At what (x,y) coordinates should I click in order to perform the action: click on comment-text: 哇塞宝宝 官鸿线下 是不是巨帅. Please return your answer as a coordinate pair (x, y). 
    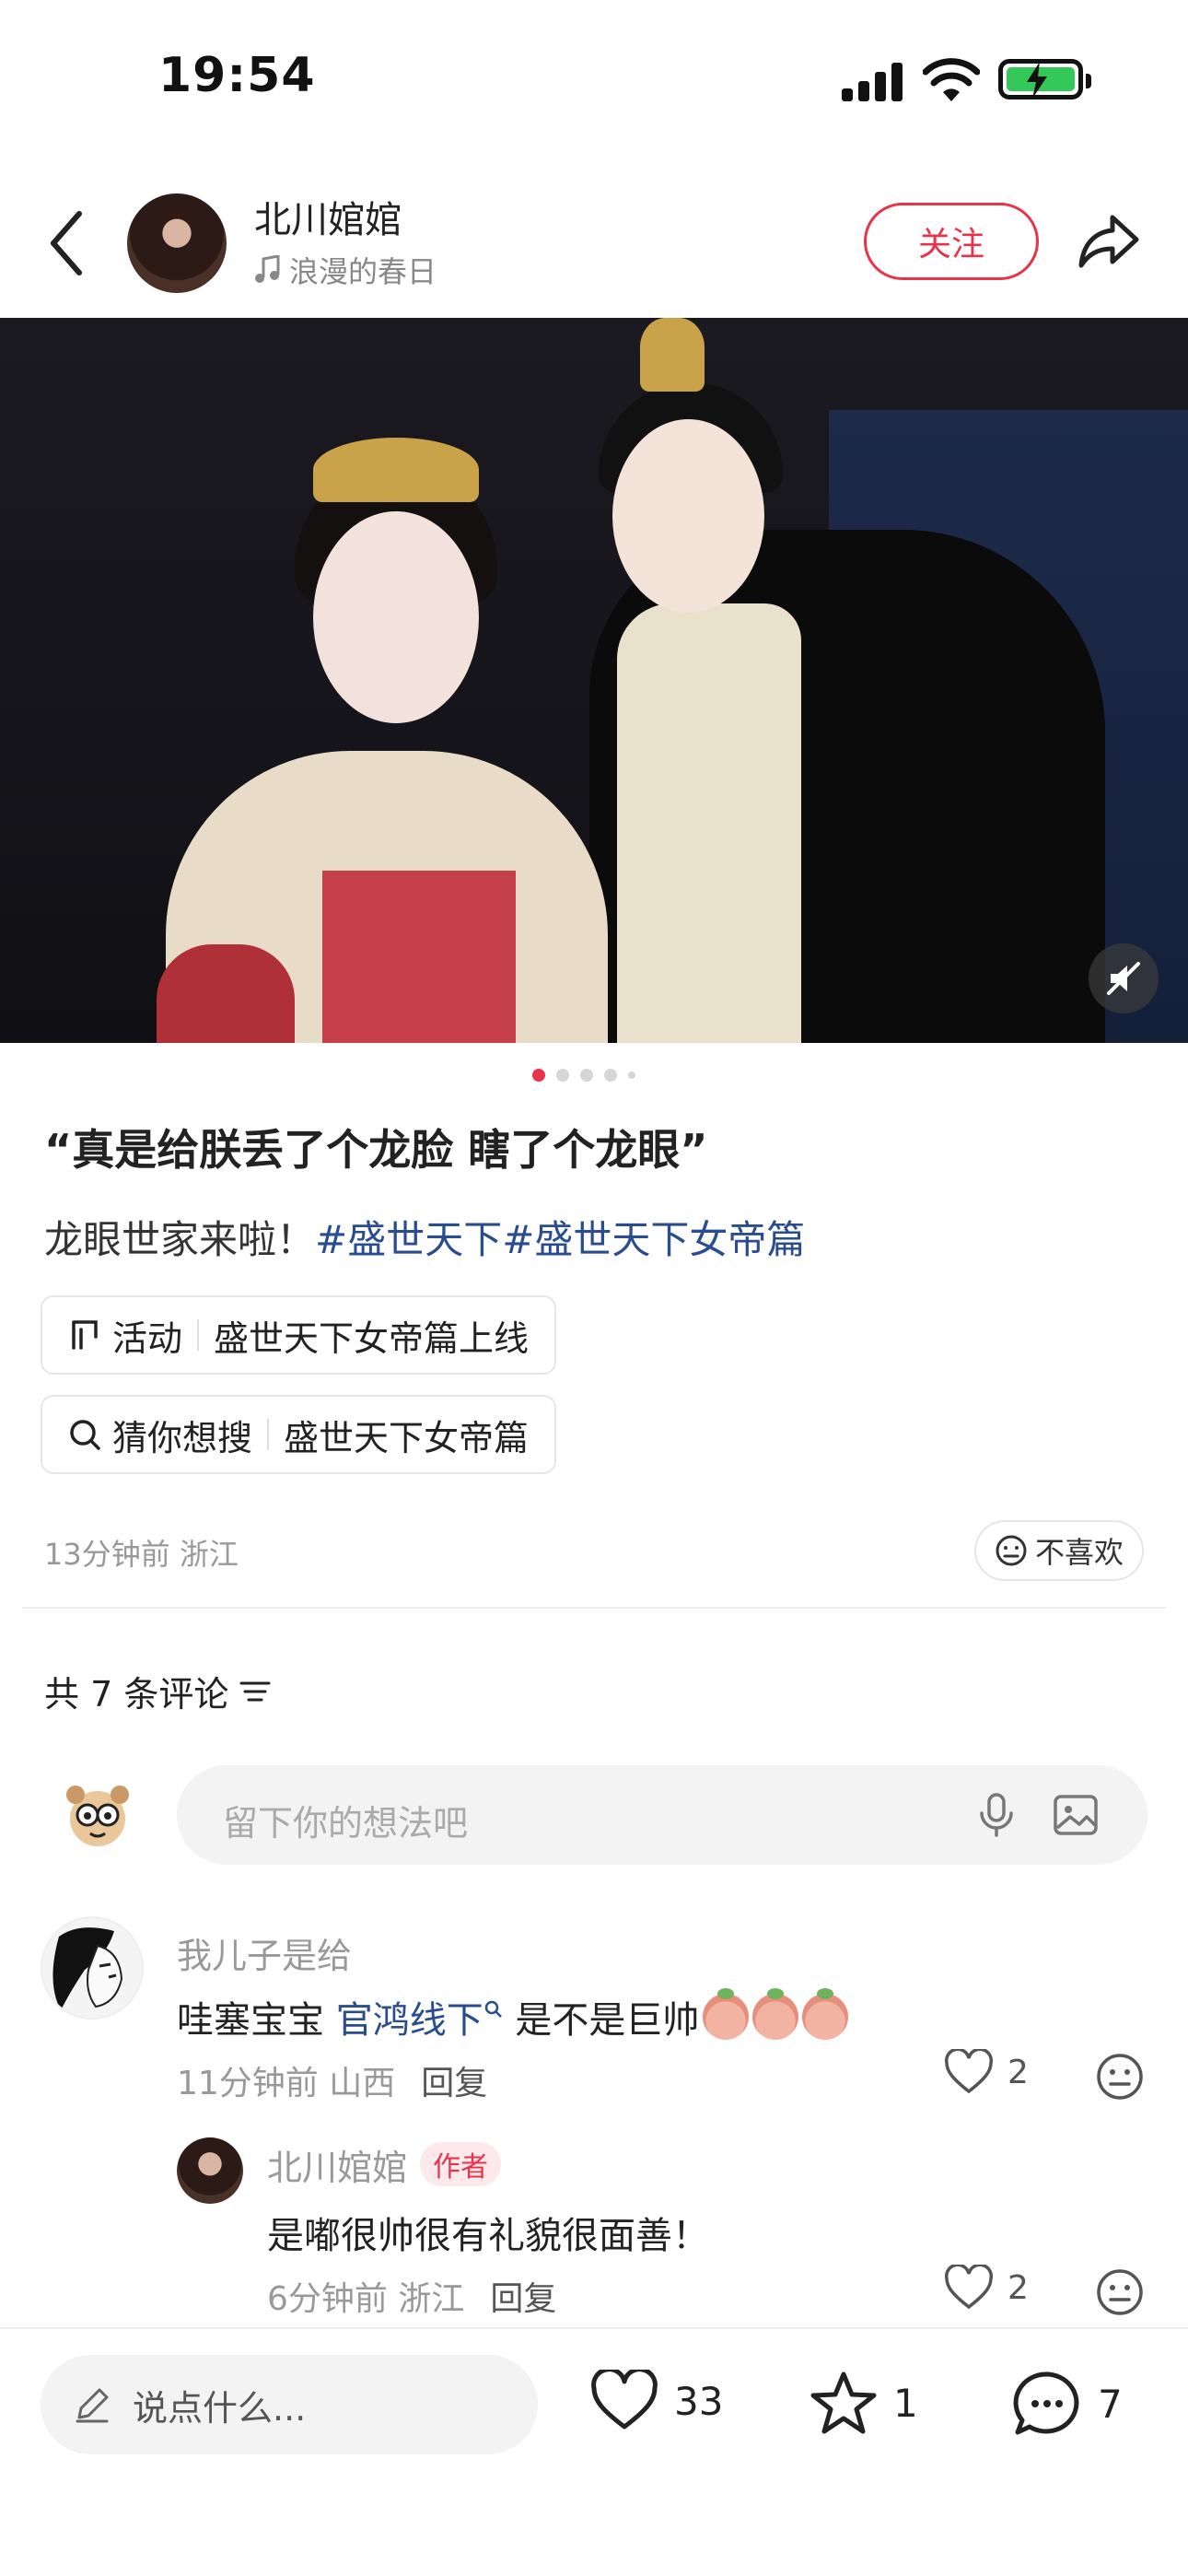
    Looking at the image, I should click on (513, 2015).